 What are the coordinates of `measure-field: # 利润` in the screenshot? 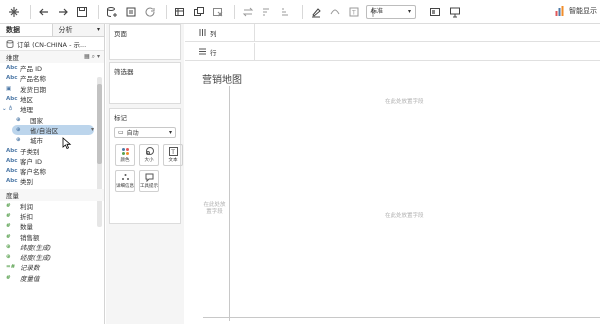 It's located at (52, 206).